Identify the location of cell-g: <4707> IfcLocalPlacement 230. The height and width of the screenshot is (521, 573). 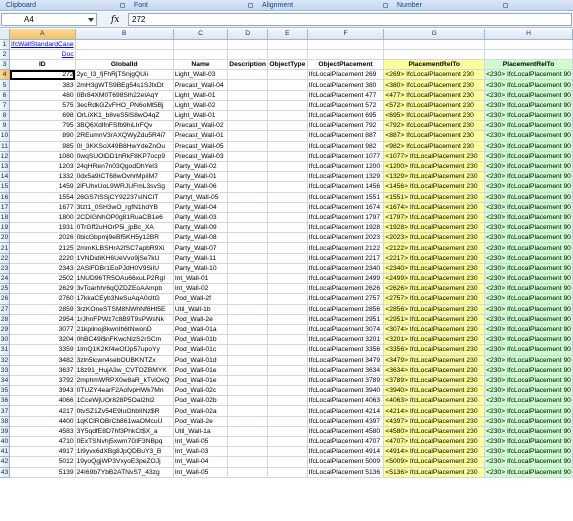
(434, 442).